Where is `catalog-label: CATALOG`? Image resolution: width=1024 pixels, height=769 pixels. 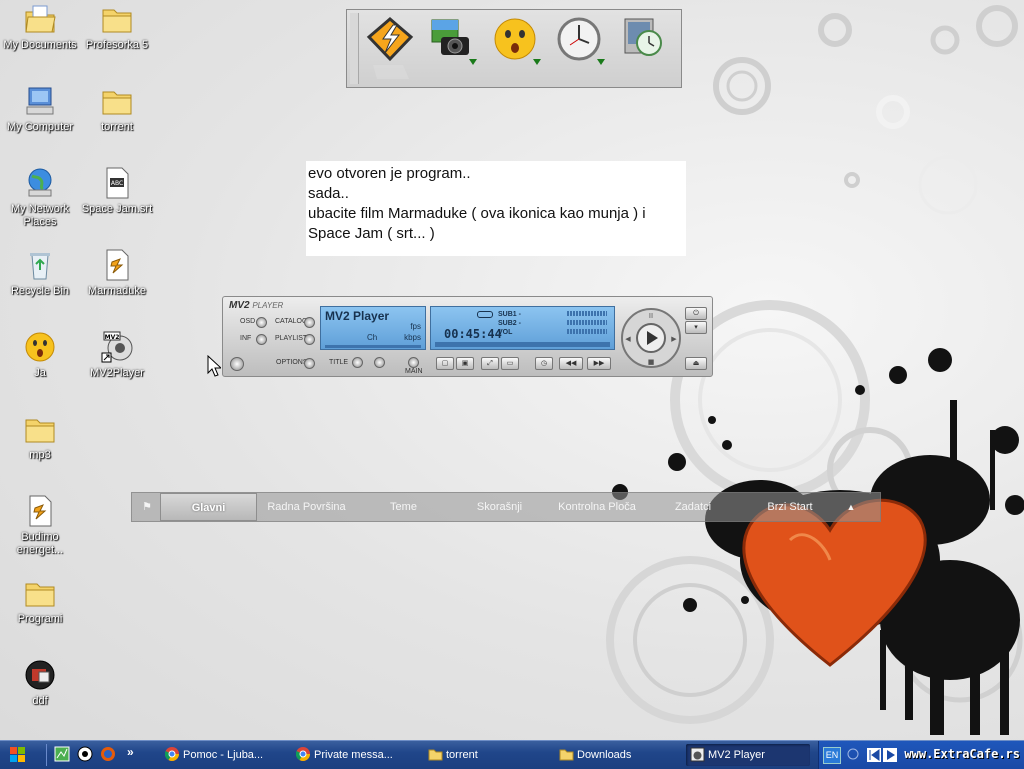
catalog-label: CATALOG is located at coordinates (291, 321).